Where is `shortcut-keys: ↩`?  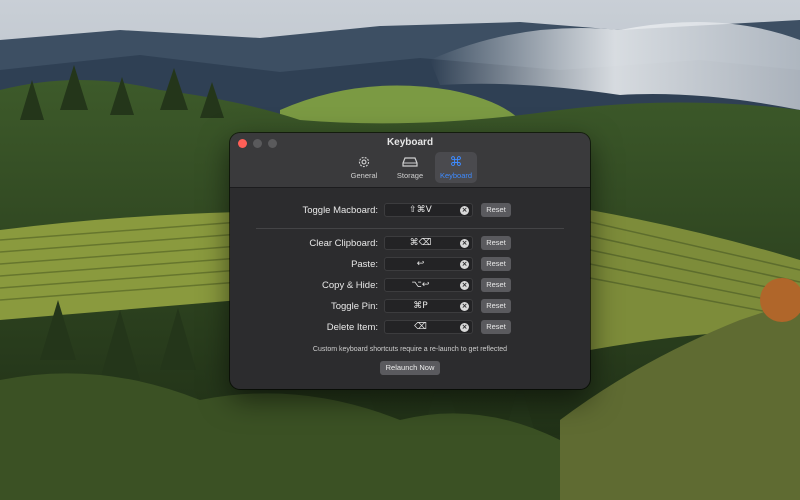
shortcut-keys: ↩ is located at coordinates (420, 264).